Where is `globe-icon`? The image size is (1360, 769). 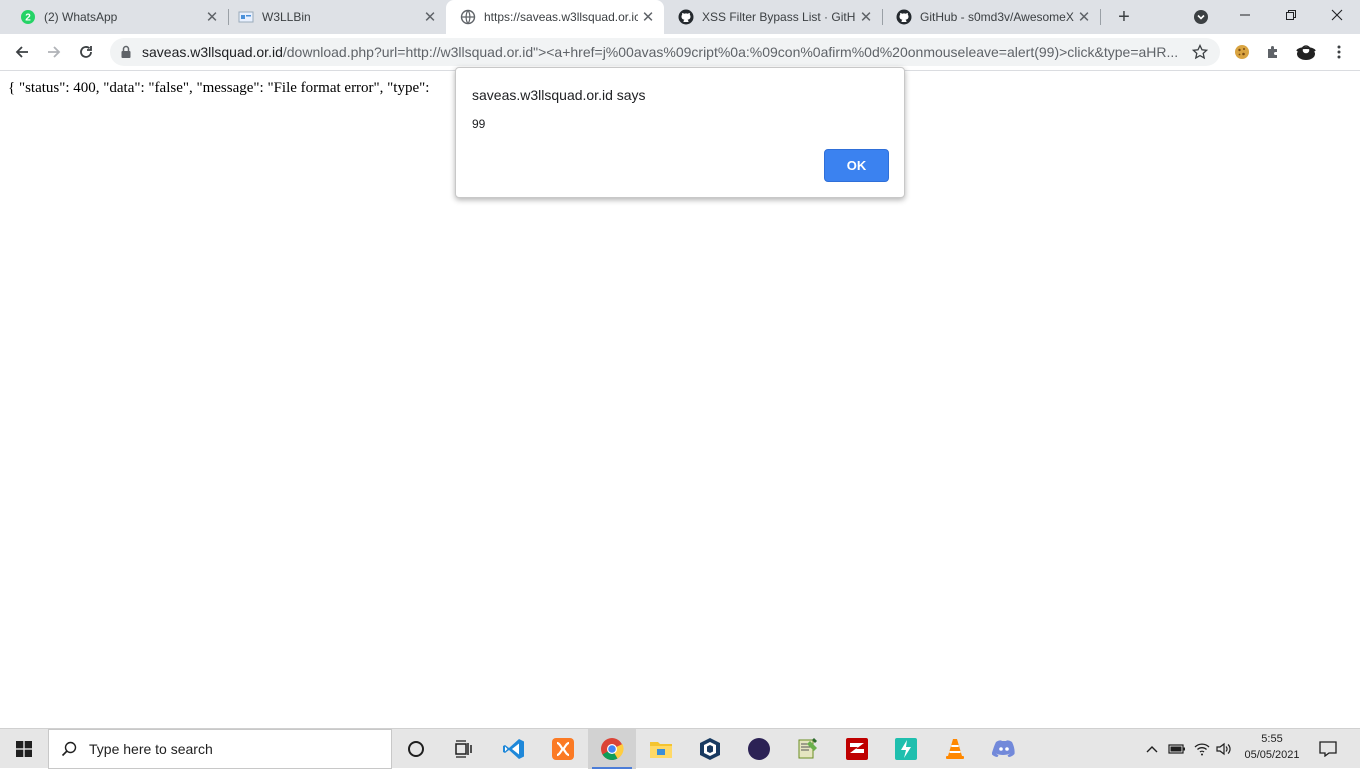
globe-icon is located at coordinates (468, 17).